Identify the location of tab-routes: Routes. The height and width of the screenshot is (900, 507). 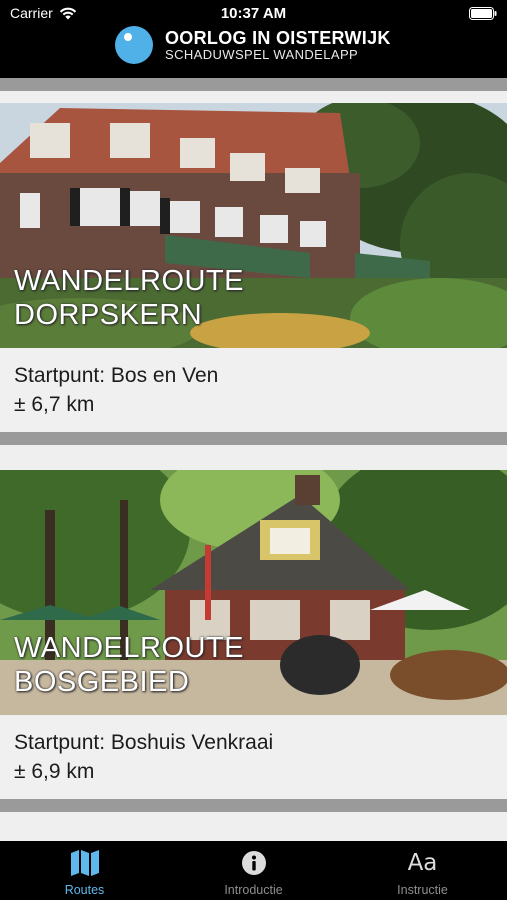
(84, 870).